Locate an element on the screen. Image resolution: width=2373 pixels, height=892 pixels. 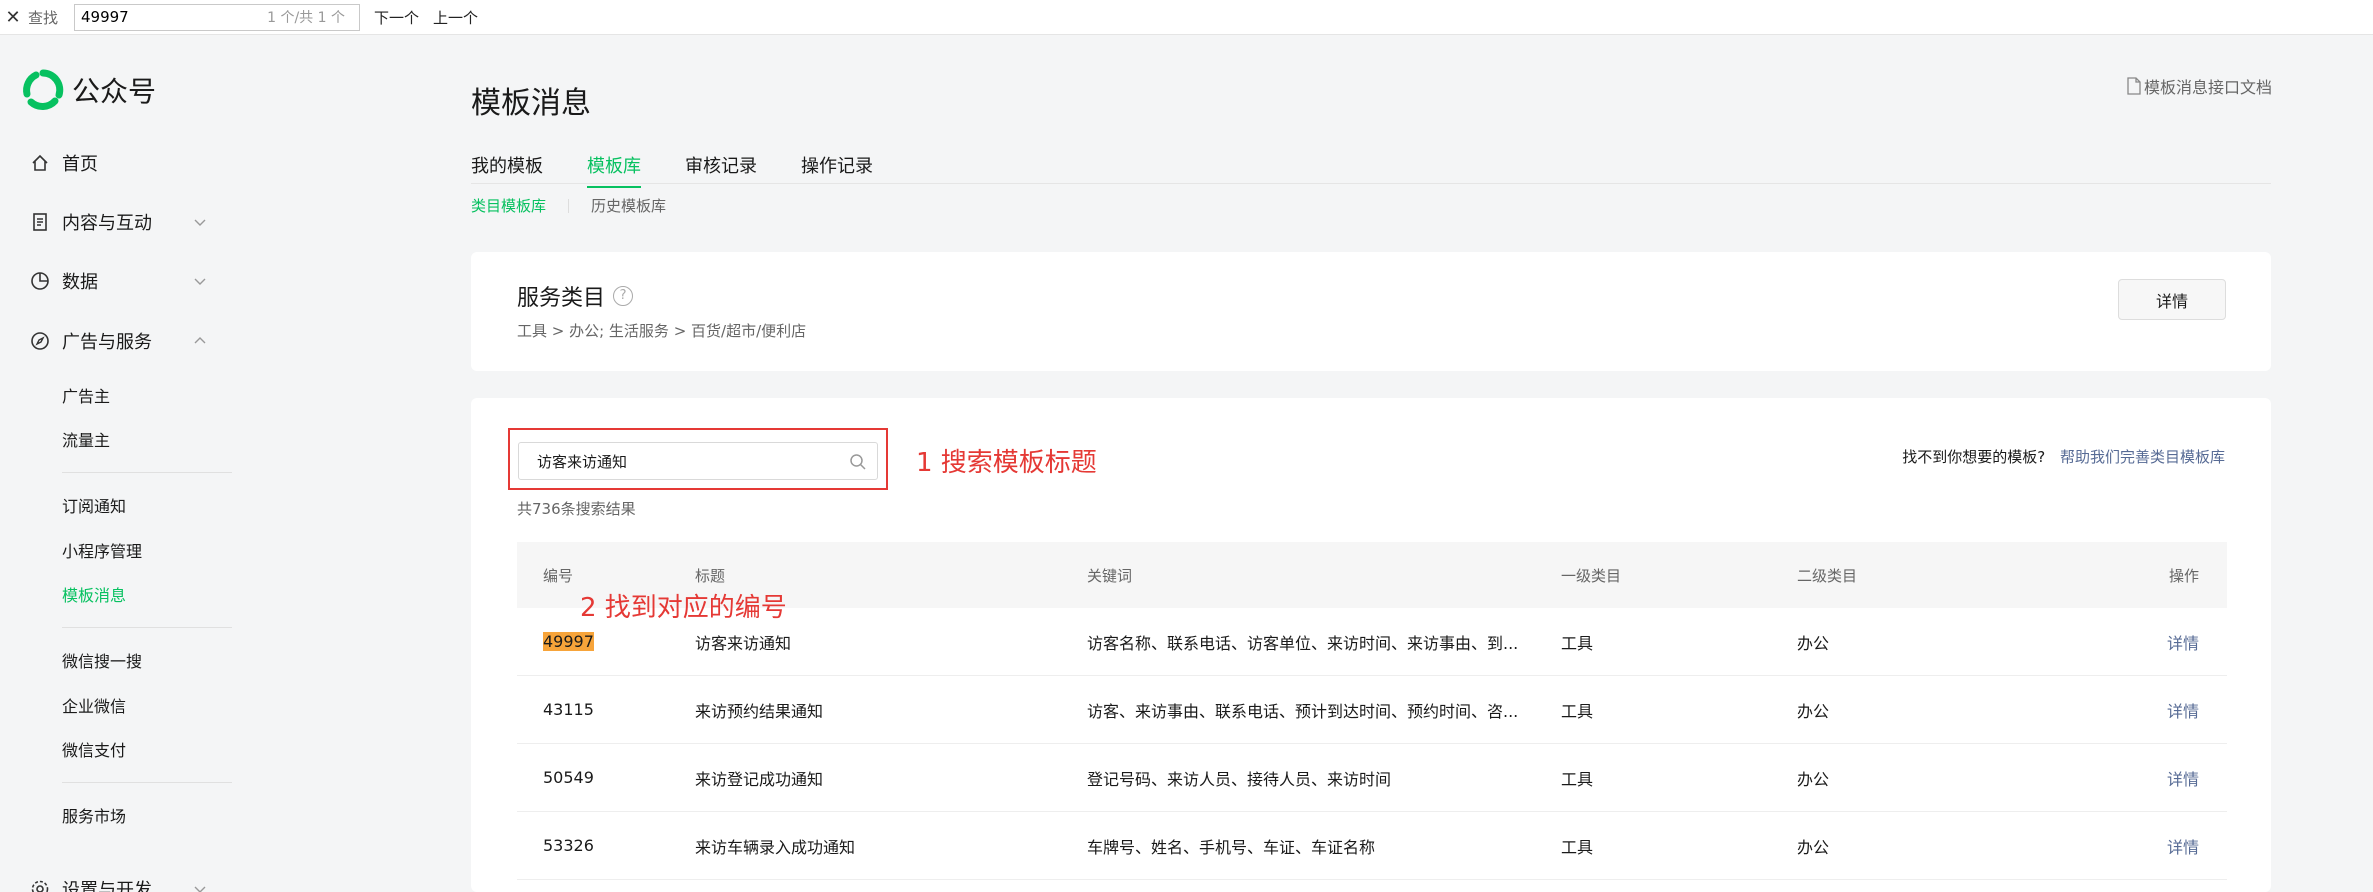
sidebar-subitem-wechat-search: 微信搜一搜 is located at coordinates (102, 660).